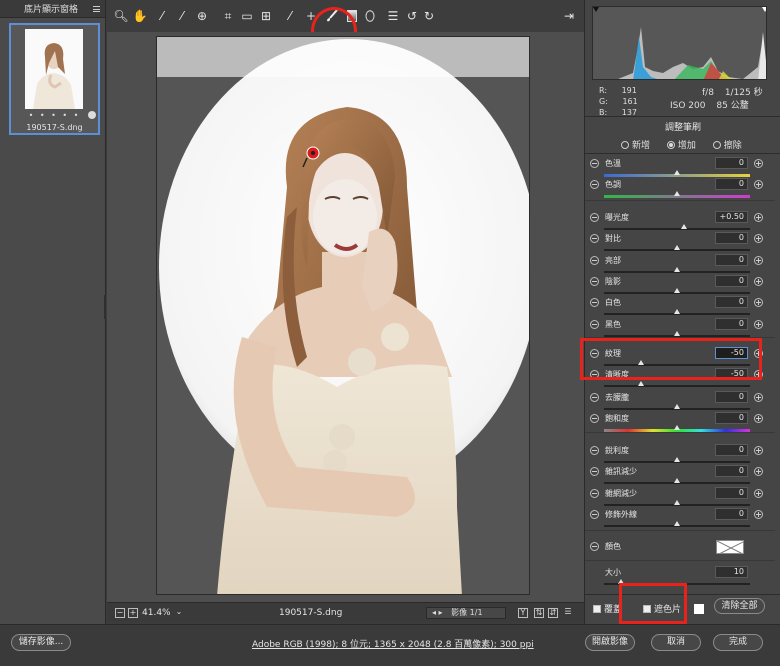 Image resolution: width=780 pixels, height=666 pixels. What do you see at coordinates (730, 547) in the screenshot?
I see `color-swatch` at bounding box center [730, 547].